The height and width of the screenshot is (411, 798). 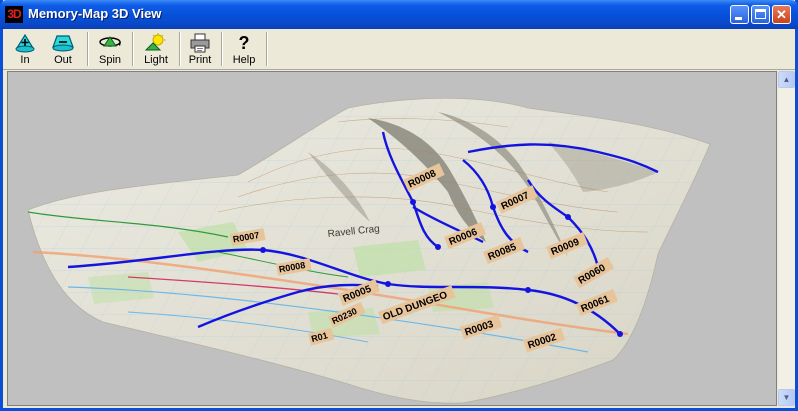 I want to click on scroll-up-button: ▲, so click(x=786, y=79).